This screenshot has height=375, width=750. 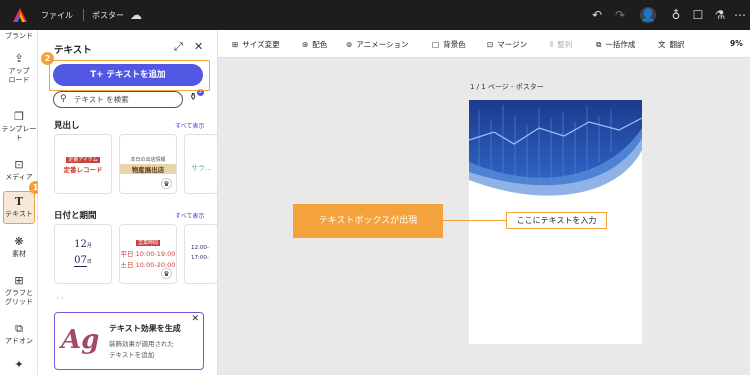 I want to click on lightbulb-icon: ♁, so click(x=676, y=15).